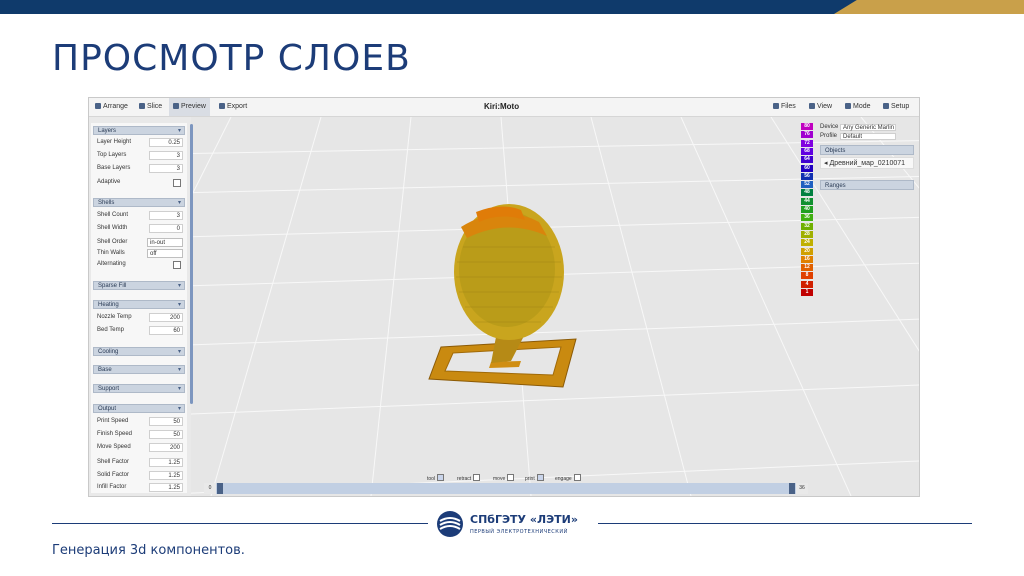 The width and height of the screenshot is (1024, 576). I want to click on top-layers-input: 3, so click(166, 155).